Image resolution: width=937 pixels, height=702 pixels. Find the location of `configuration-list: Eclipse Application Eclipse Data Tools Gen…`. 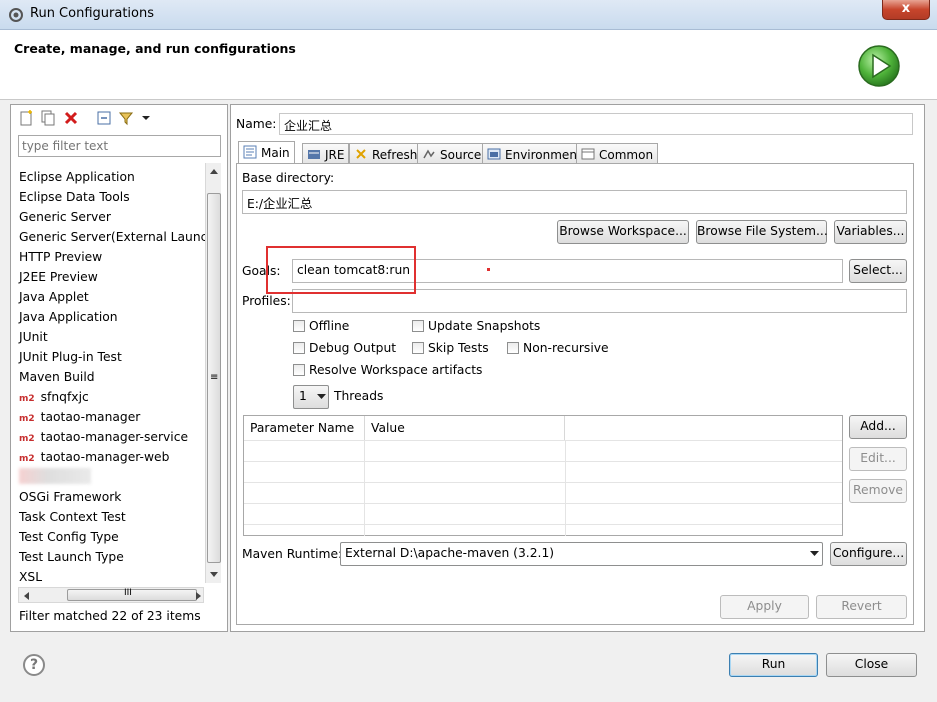

configuration-list: Eclipse Application Eclipse Data Tools Gen… is located at coordinates (108, 373).